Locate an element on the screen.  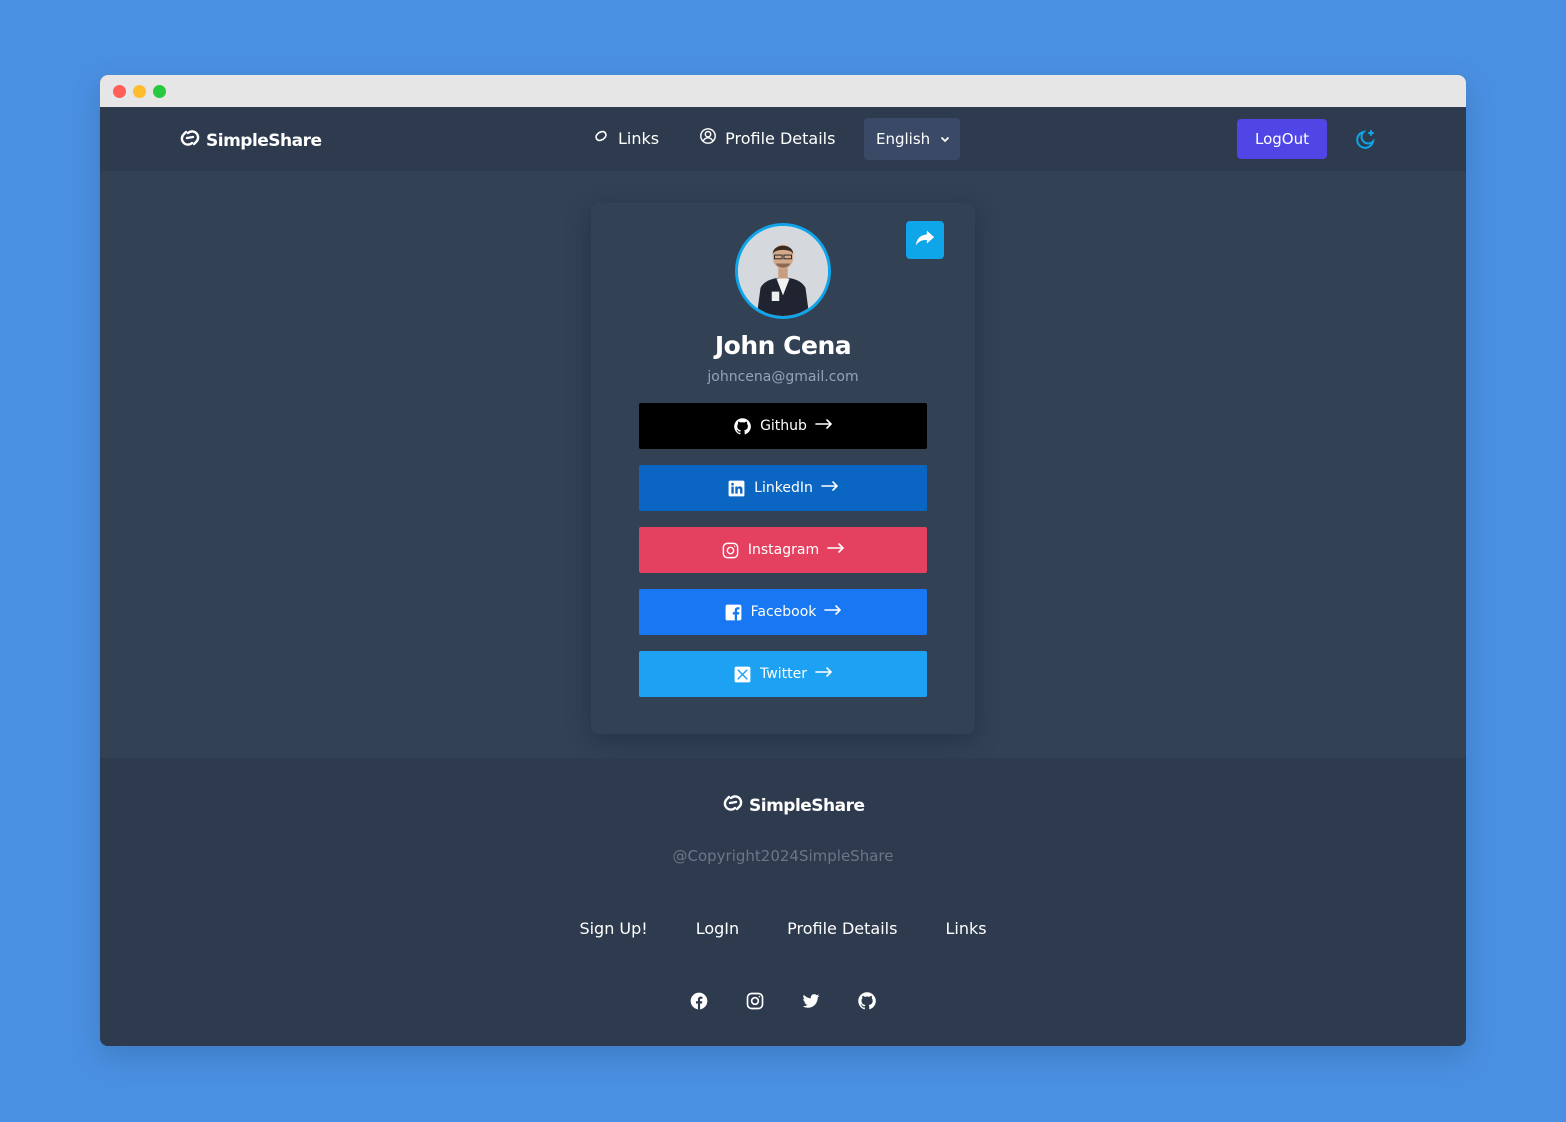
github-link-label: Github is located at coordinates (783, 426).